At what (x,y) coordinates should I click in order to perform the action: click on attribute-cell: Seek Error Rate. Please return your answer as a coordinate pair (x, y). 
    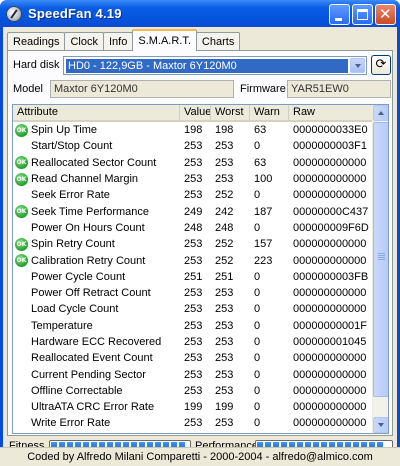
    Looking at the image, I should click on (96, 195).